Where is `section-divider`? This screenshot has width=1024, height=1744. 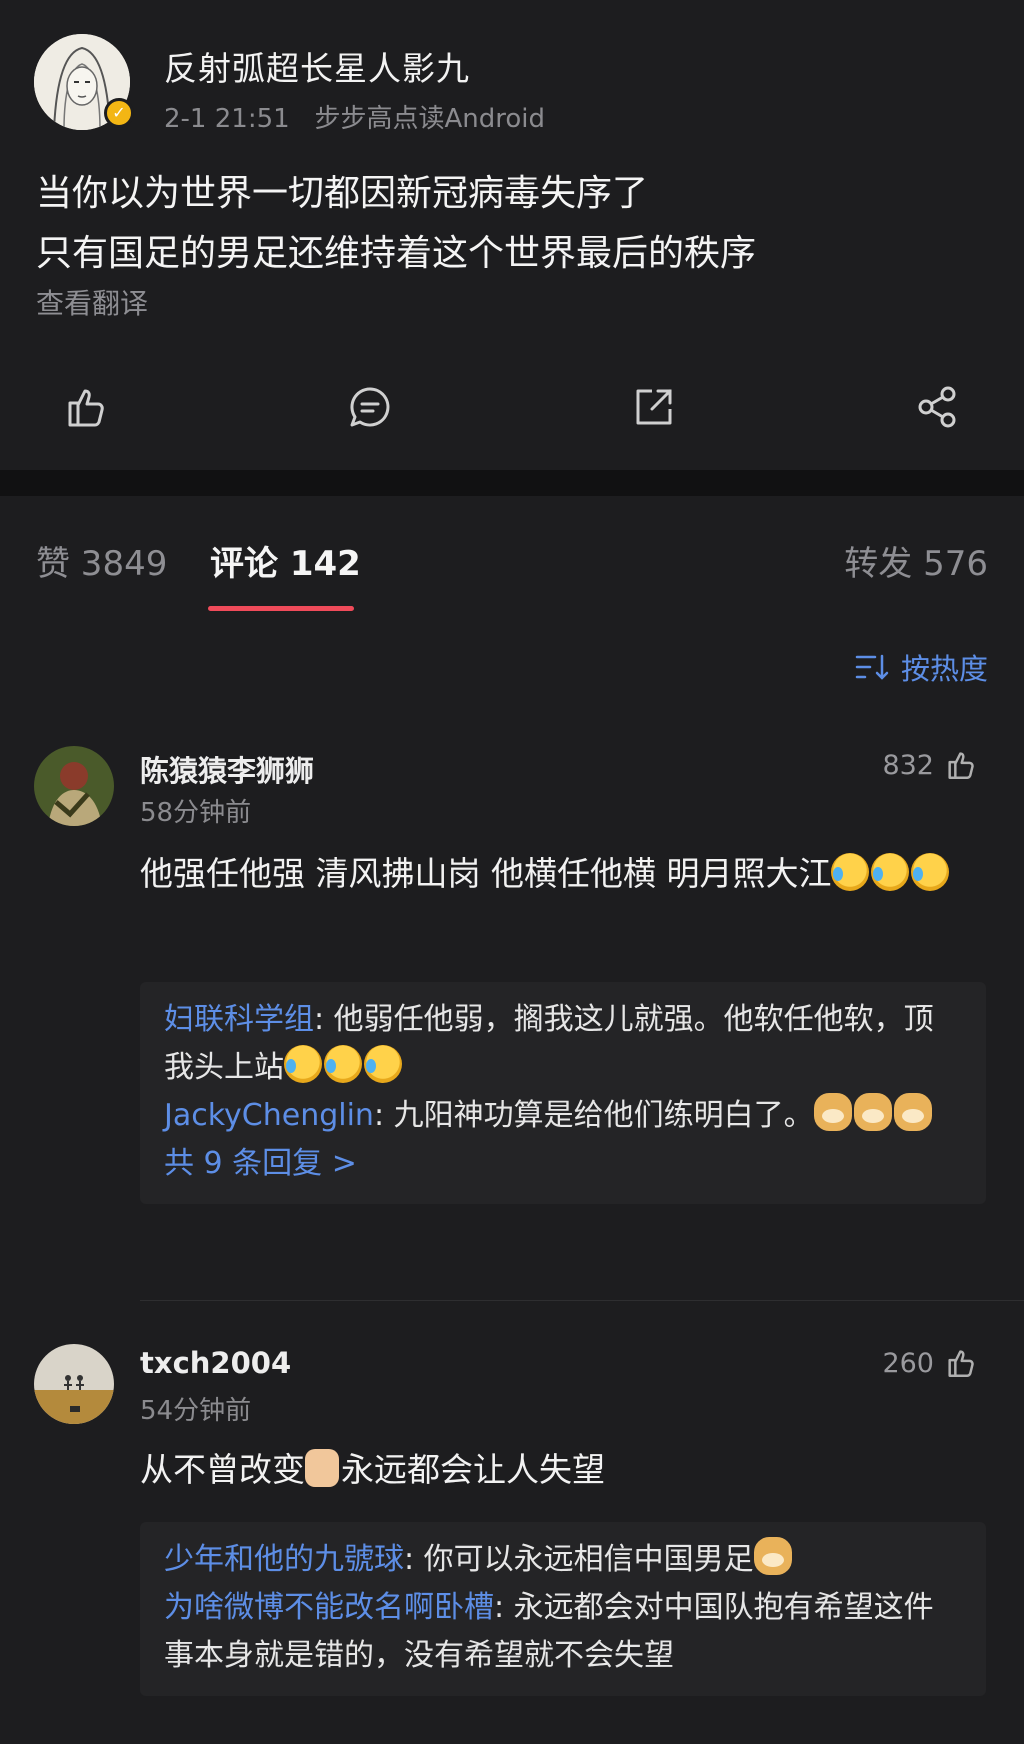
section-divider is located at coordinates (512, 483).